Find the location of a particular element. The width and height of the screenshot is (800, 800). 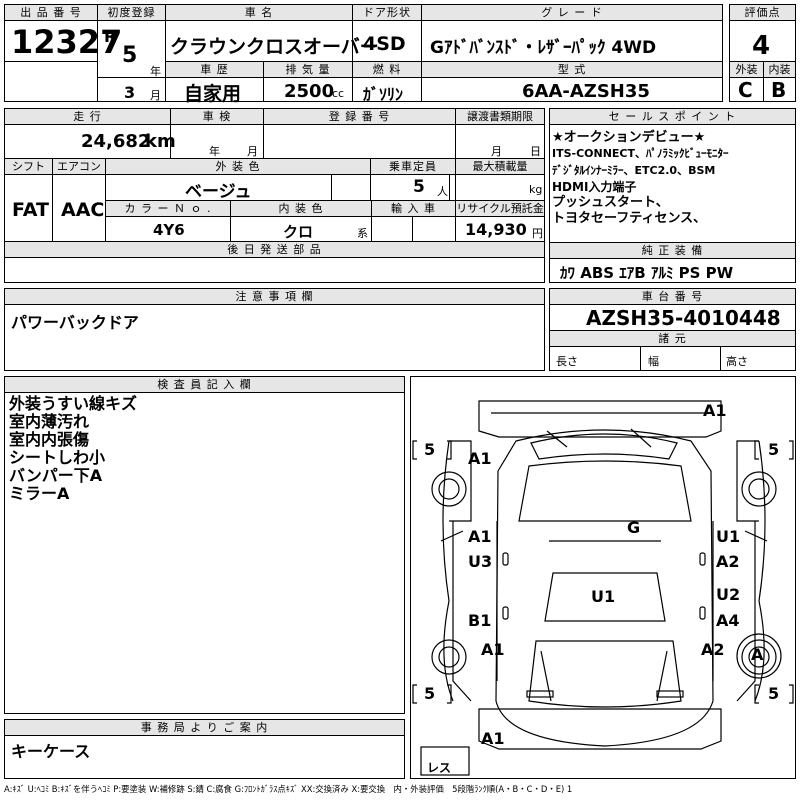

mileage: 24,682 is located at coordinates (116, 141).